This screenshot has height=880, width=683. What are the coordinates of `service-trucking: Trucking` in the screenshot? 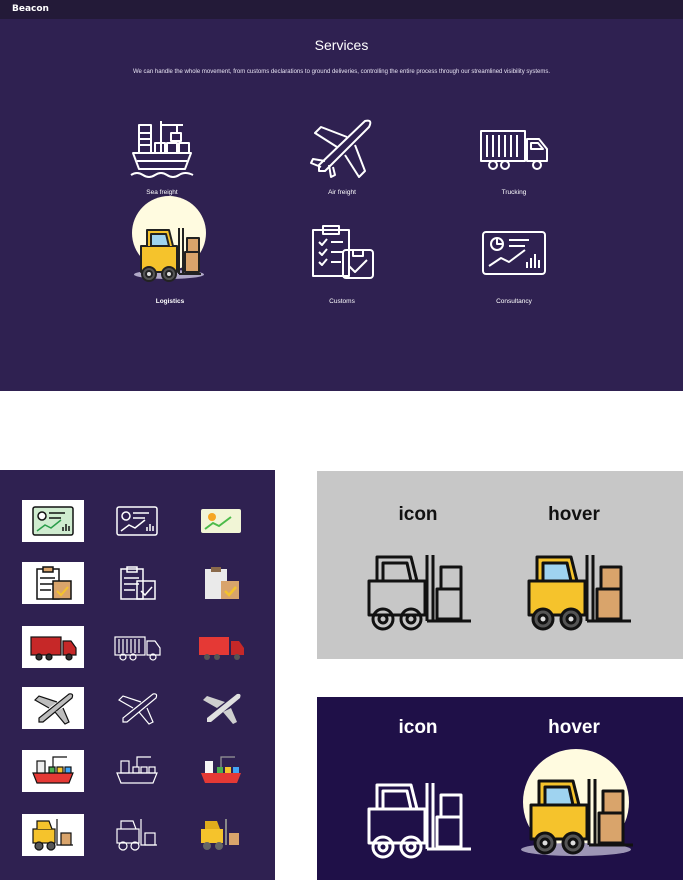 It's located at (514, 160).